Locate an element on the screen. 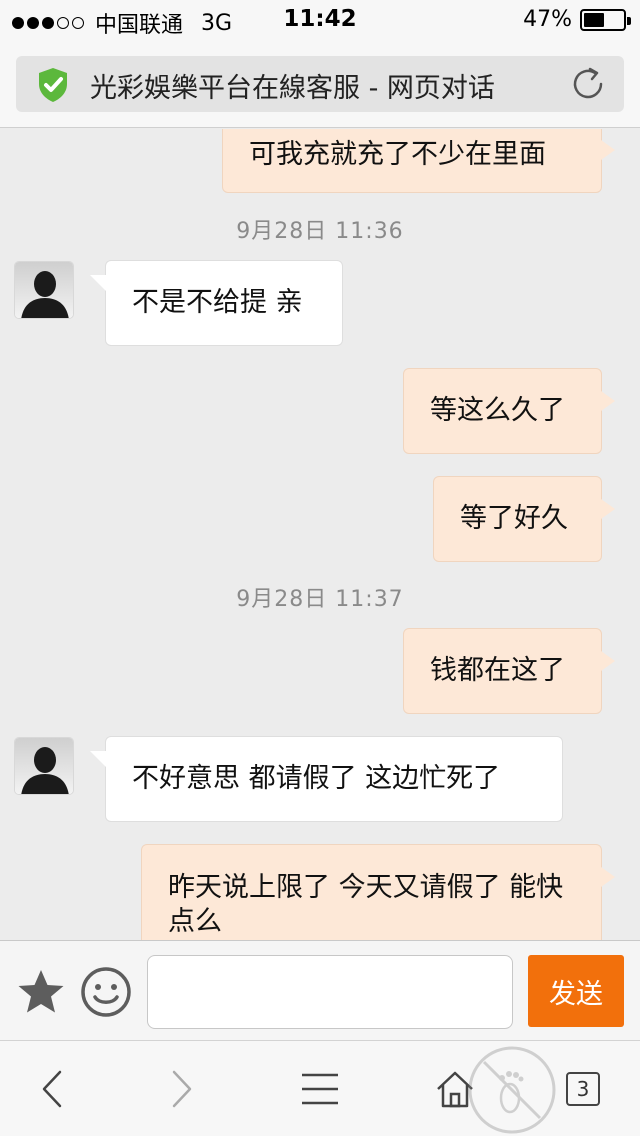 The image size is (640, 1136). chat-timestamp: 9月28日 11:37 is located at coordinates (320, 599).